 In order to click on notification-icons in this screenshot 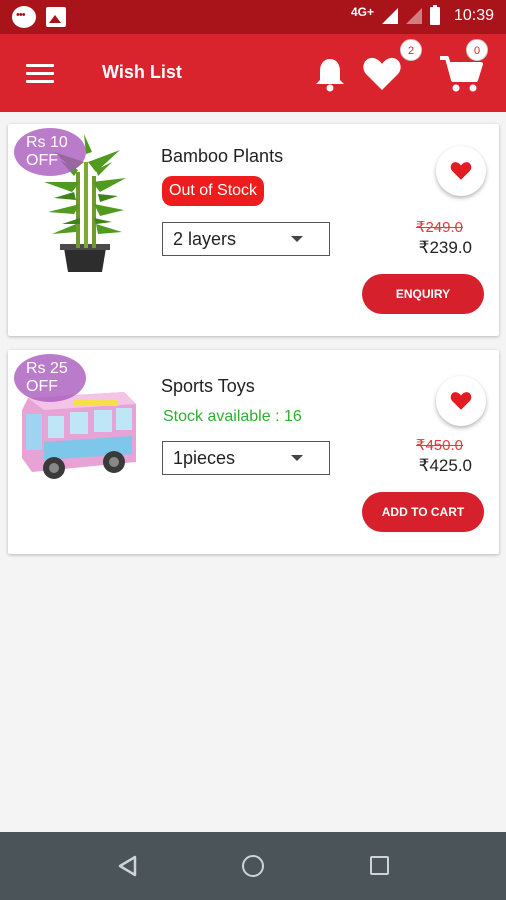, I will do `click(39, 17)`.